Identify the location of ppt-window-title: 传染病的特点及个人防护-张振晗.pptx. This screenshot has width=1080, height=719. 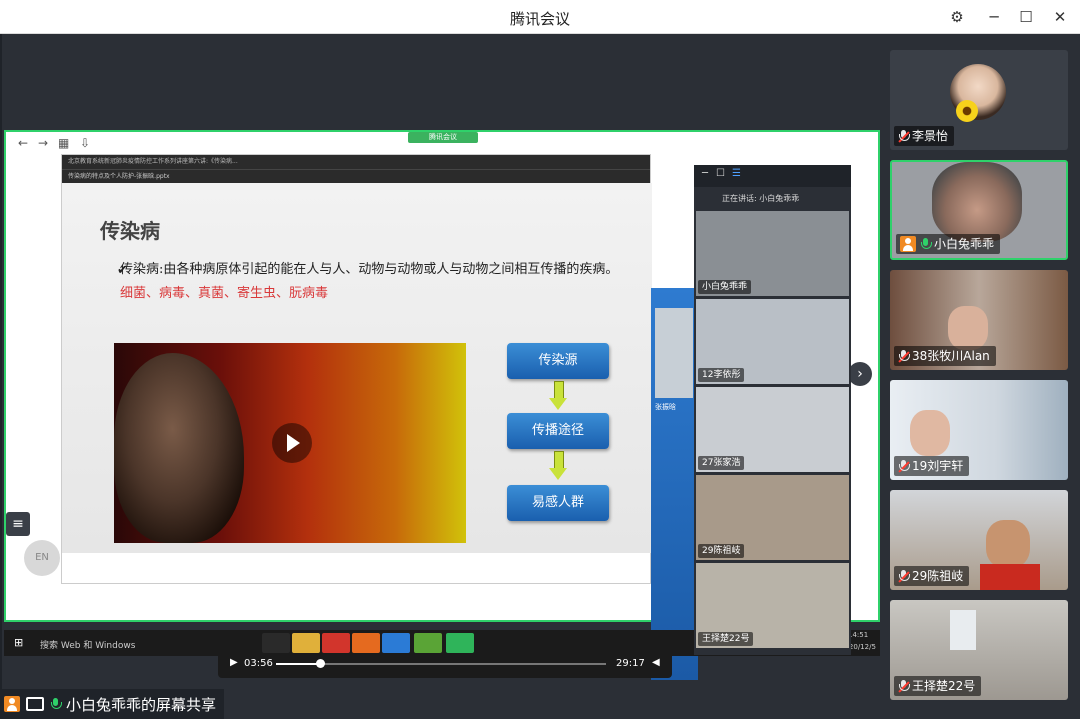
(356, 176).